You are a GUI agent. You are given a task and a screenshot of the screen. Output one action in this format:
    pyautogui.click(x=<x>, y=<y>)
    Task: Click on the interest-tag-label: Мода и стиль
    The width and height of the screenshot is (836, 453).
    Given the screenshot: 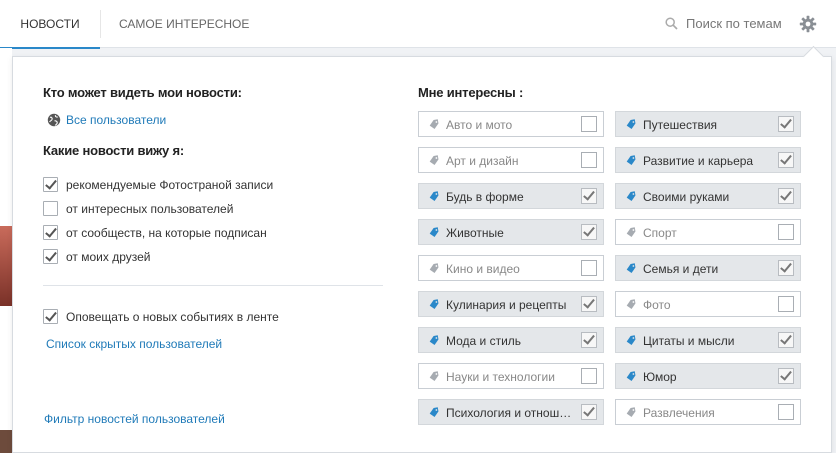 What is the action you would take?
    pyautogui.click(x=484, y=341)
    